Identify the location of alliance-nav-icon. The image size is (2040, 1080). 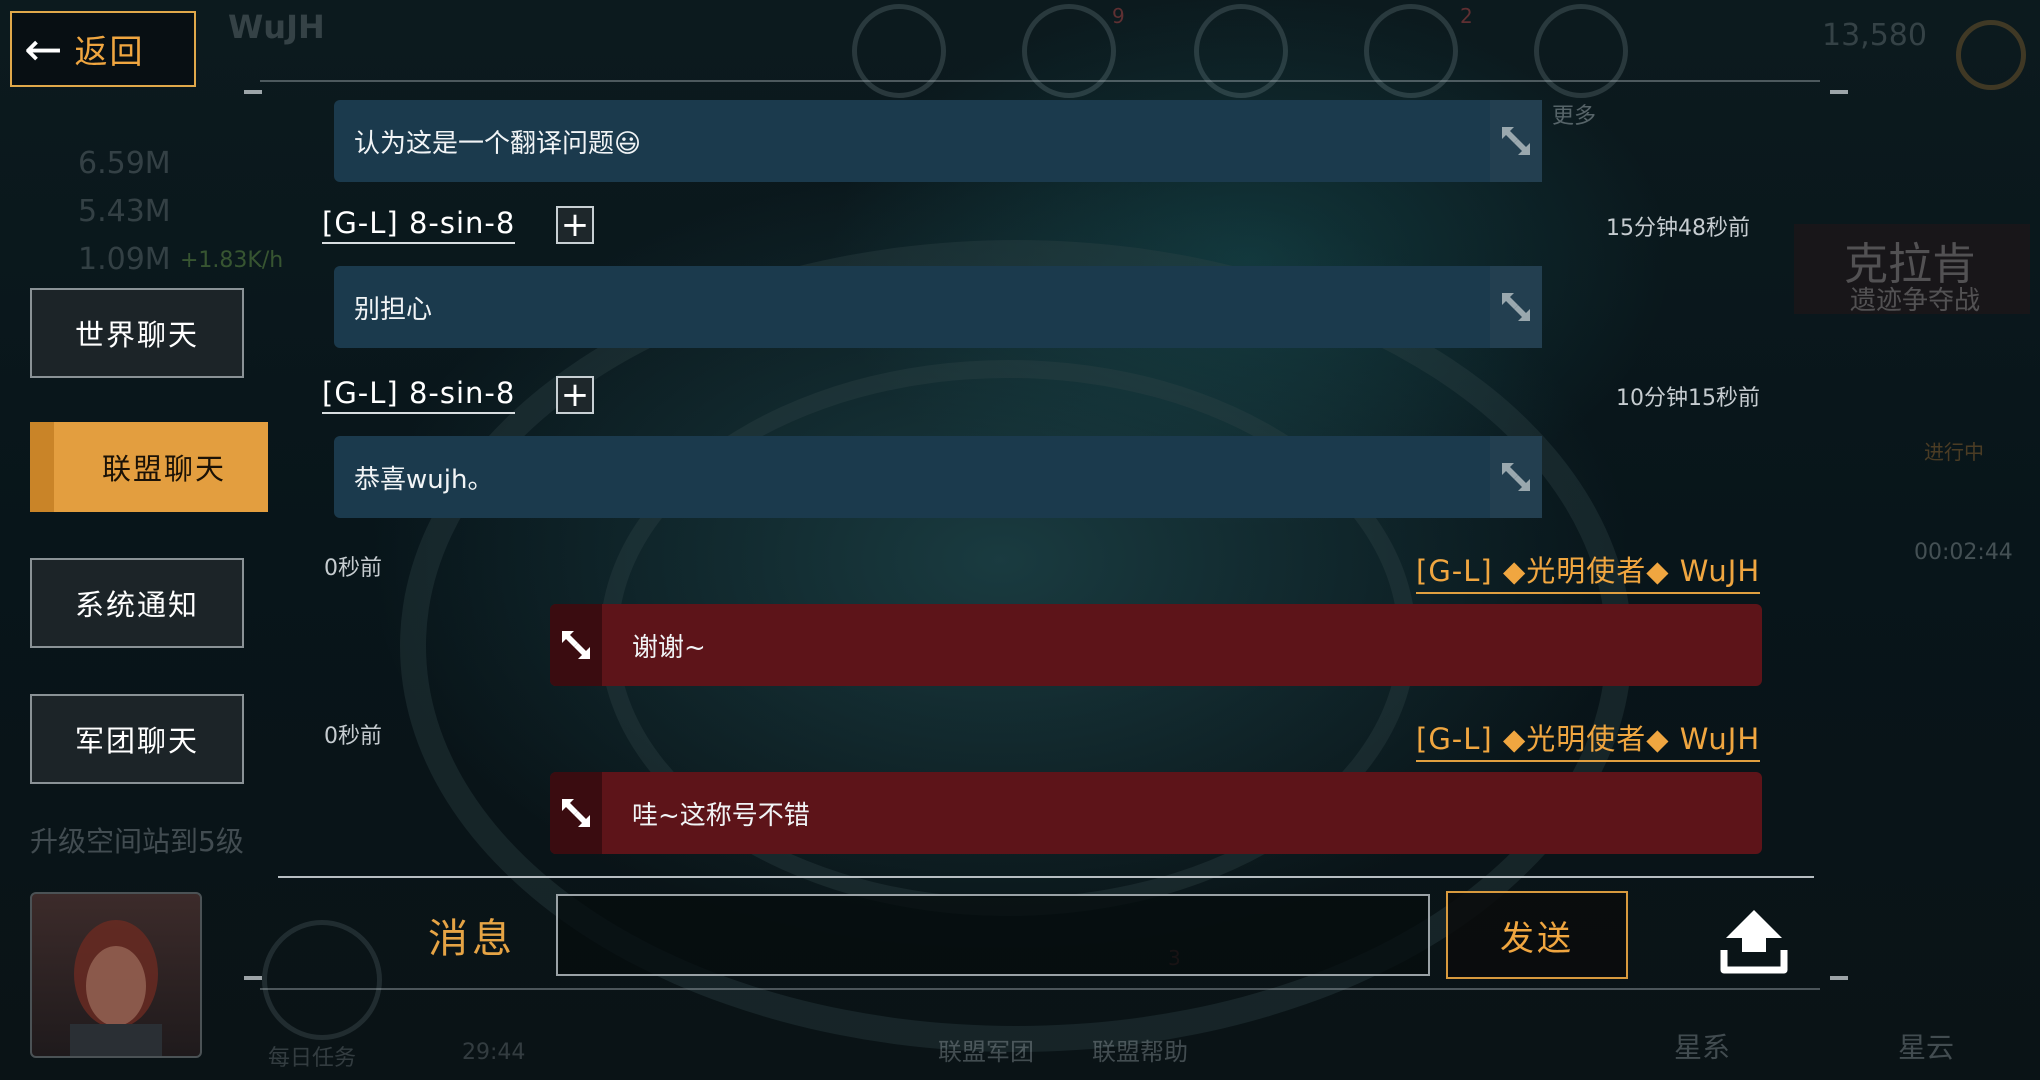
(899, 51).